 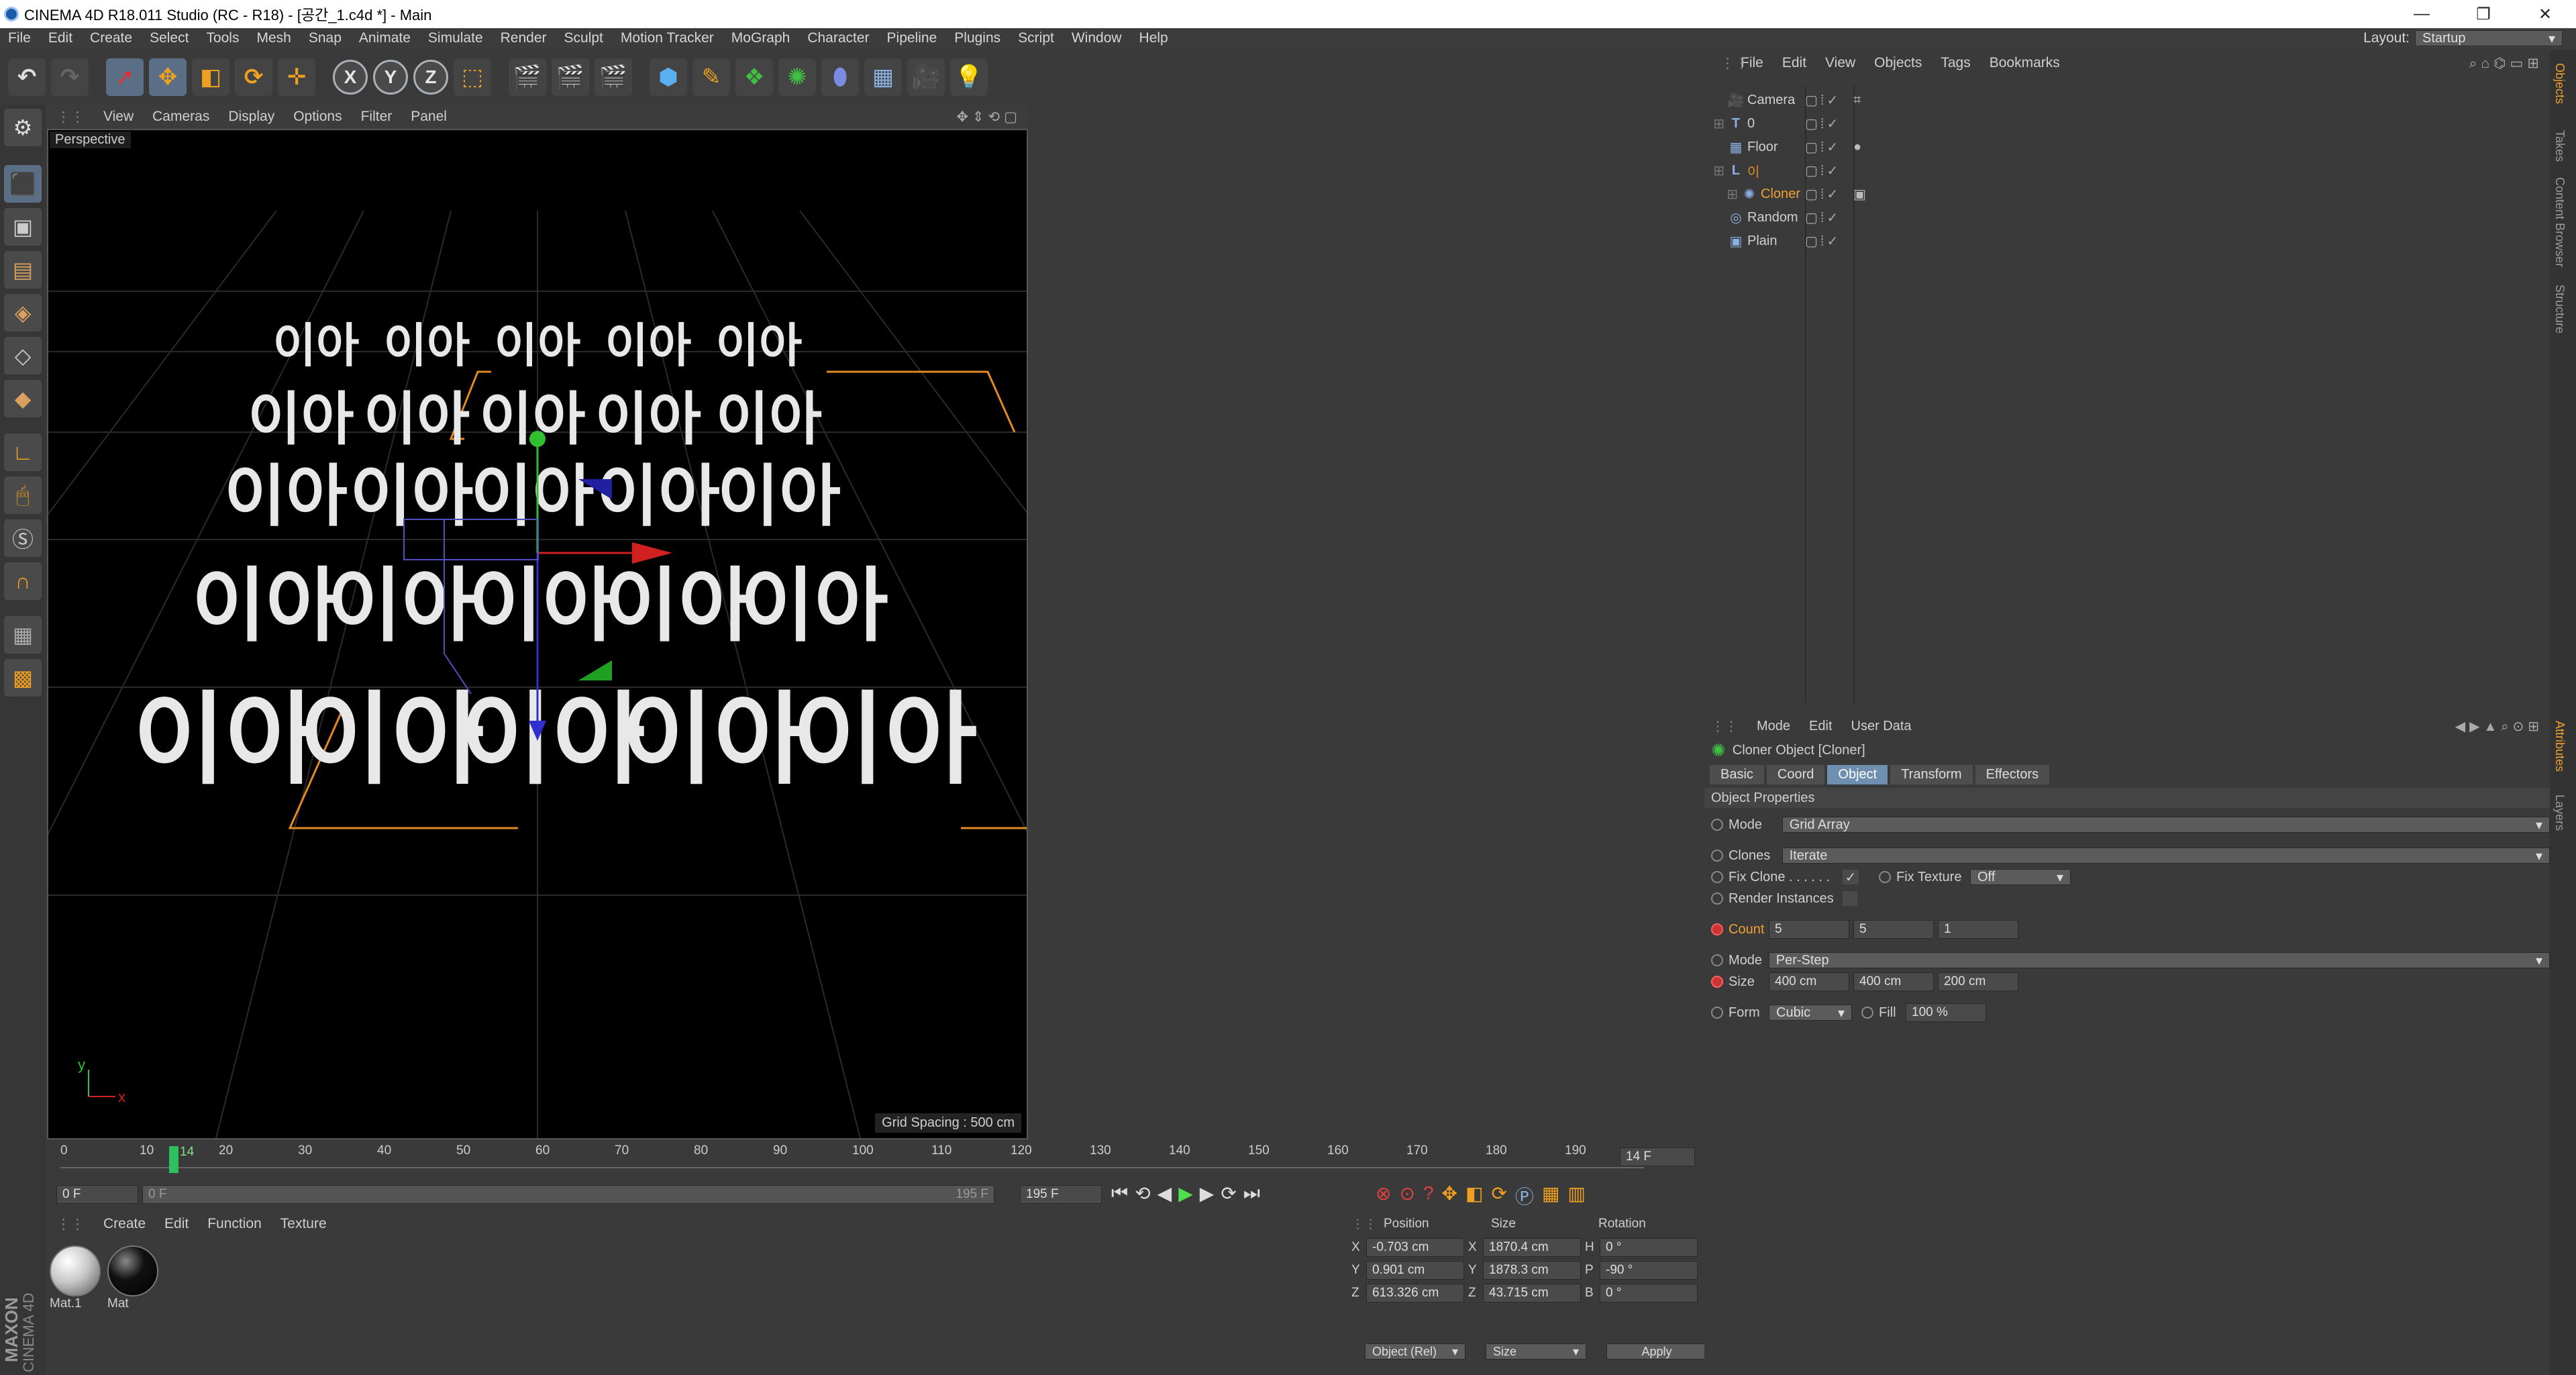 What do you see at coordinates (1428, 1196) in the screenshot?
I see `keyframe-help-icon: ?` at bounding box center [1428, 1196].